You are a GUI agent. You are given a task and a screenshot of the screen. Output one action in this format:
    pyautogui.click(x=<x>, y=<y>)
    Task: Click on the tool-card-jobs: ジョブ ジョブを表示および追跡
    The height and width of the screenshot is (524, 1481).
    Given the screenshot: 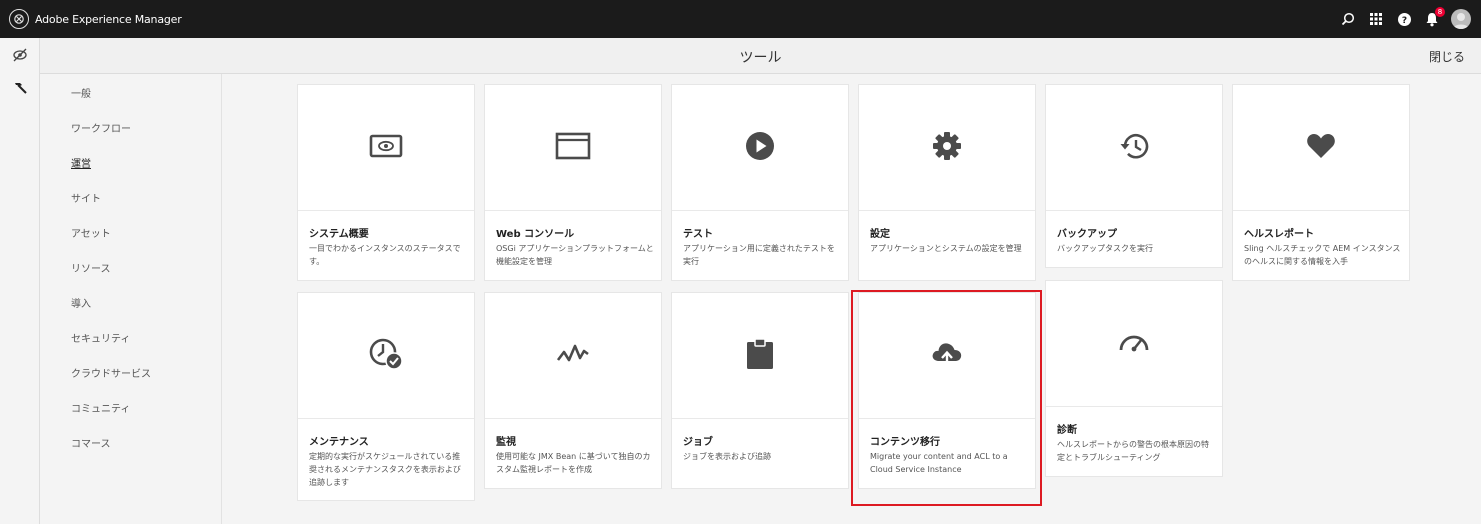 What is the action you would take?
    pyautogui.click(x=760, y=390)
    